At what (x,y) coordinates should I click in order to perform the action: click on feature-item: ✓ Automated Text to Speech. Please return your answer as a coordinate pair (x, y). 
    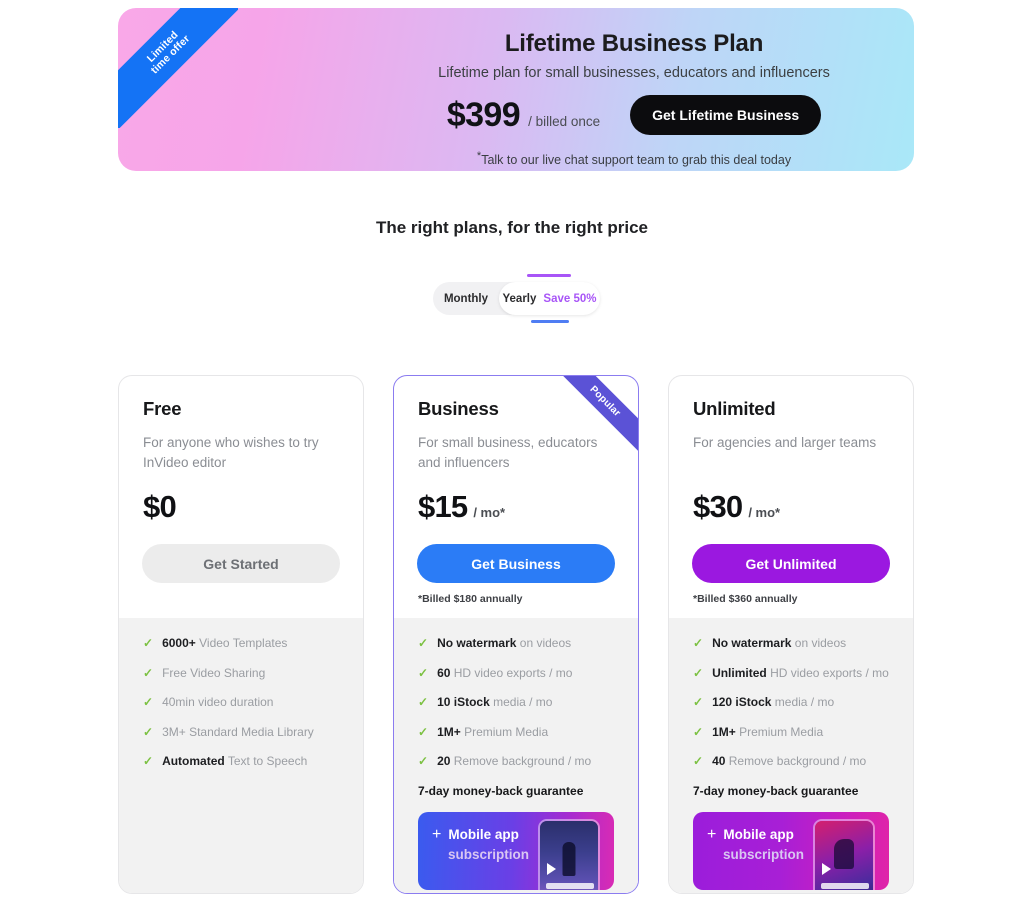
    Looking at the image, I should click on (241, 762).